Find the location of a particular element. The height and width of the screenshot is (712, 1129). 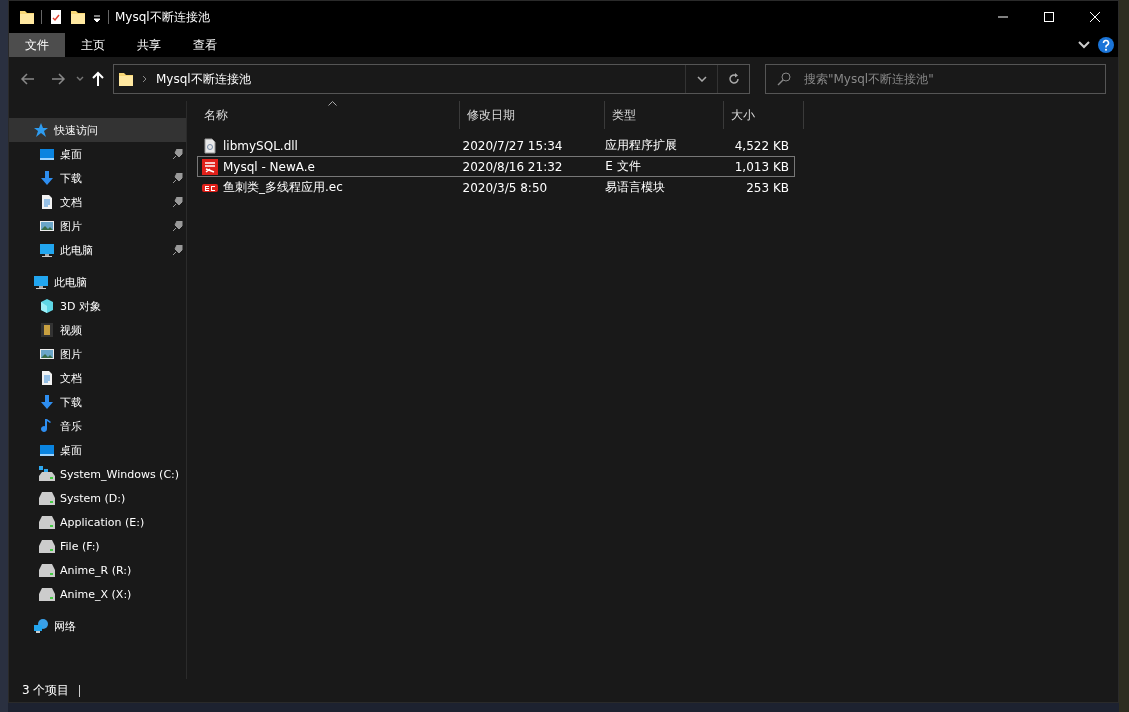

modified-date: 2020/7/27 15:34 is located at coordinates (512, 145).